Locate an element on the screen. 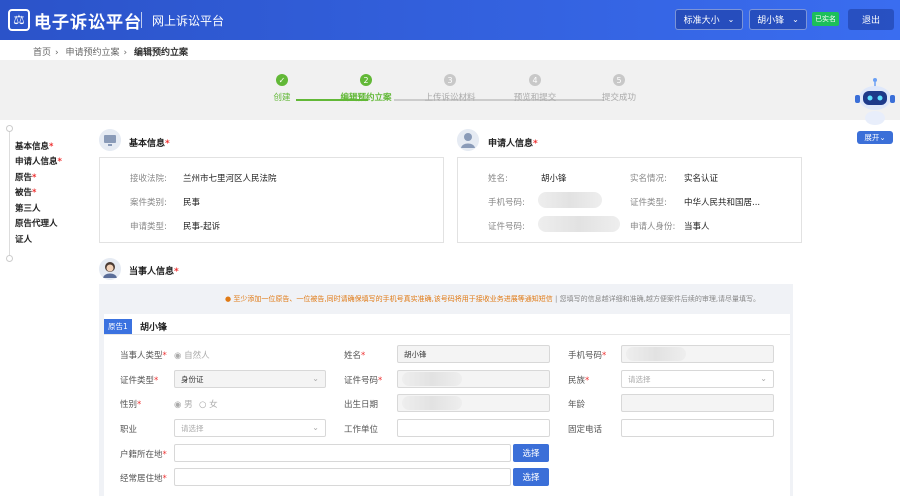 The height and width of the screenshot is (496, 900). applicant-phone-blurred is located at coordinates (570, 200).